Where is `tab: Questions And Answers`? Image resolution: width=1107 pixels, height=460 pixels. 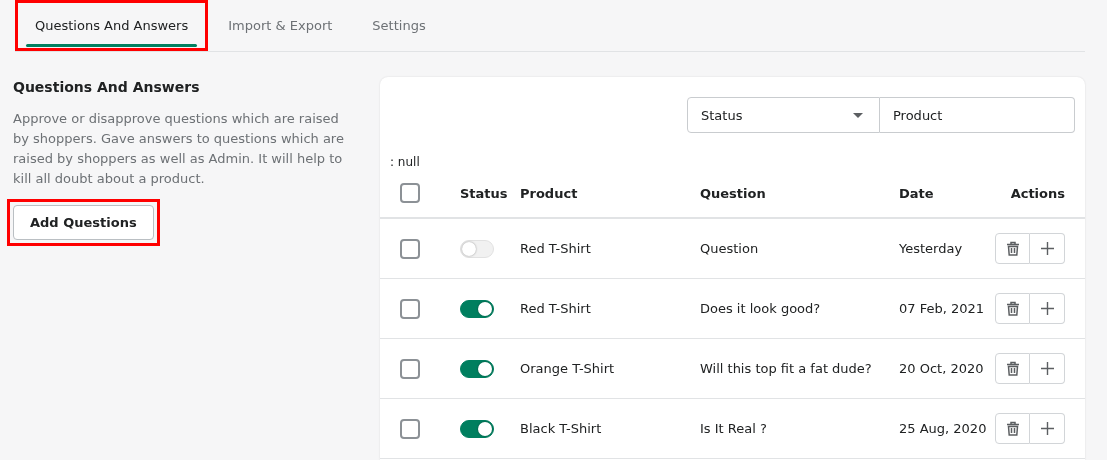
tab: Questions And Answers is located at coordinates (112, 25).